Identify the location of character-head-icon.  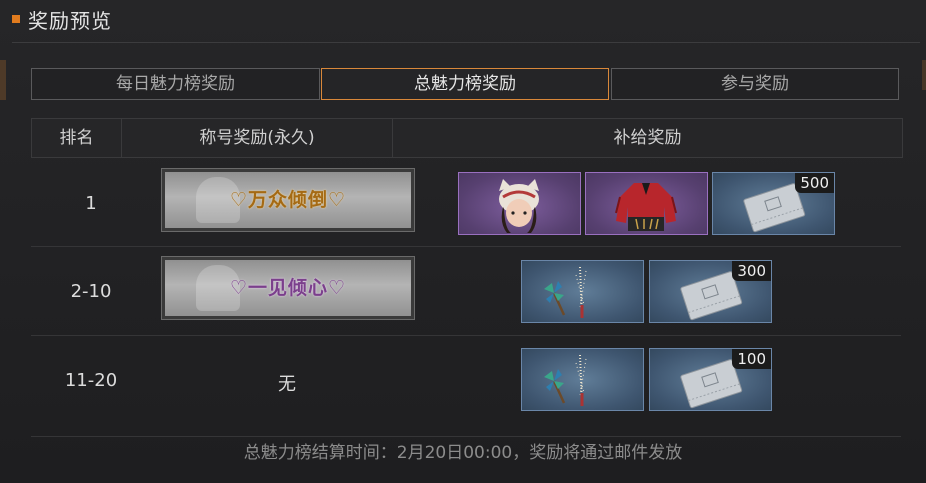
(519, 206).